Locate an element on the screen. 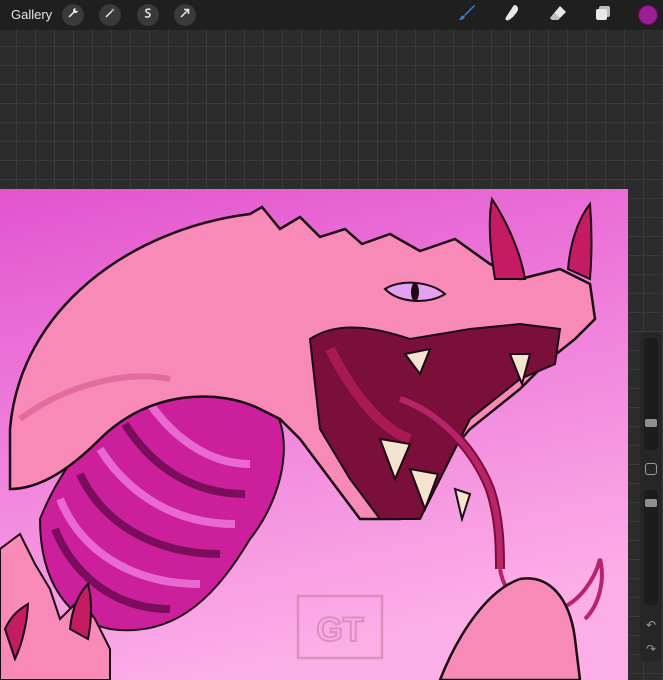 This screenshot has width=663, height=680. brush-button is located at coordinates (467, 15).